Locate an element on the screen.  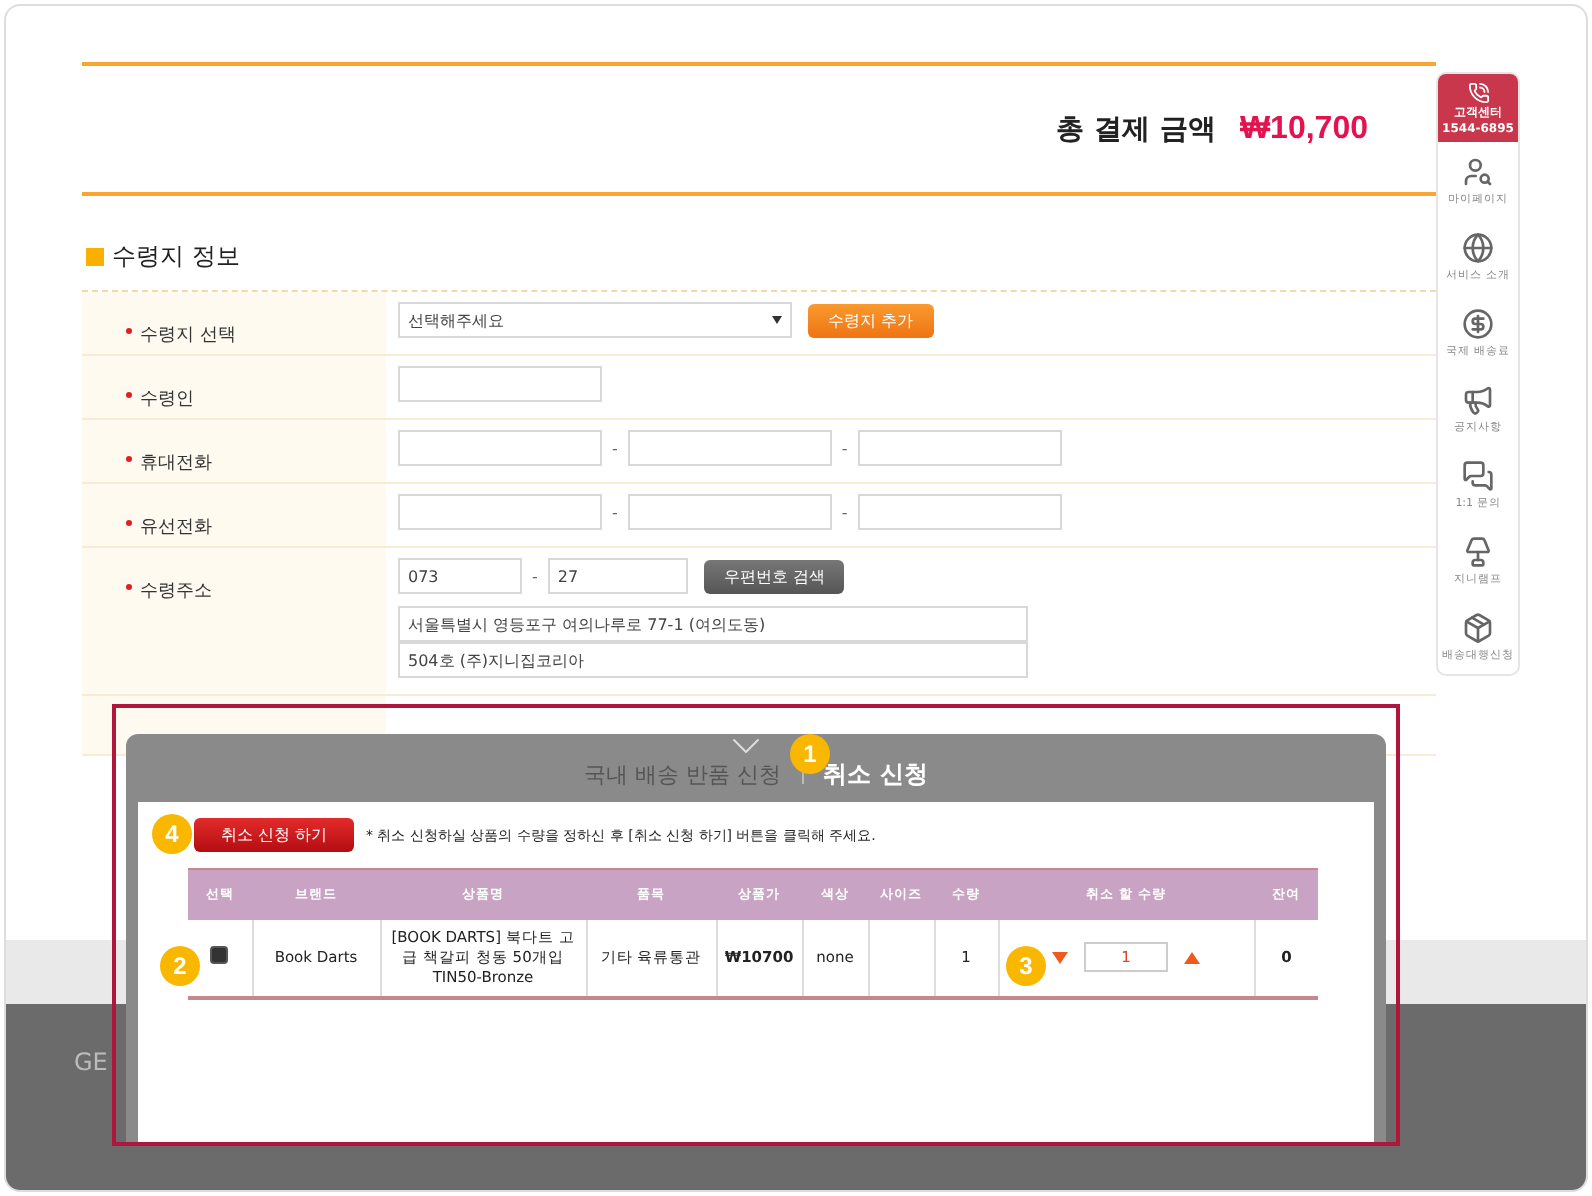
dropdown-arrow-icon is located at coordinates (777, 320).